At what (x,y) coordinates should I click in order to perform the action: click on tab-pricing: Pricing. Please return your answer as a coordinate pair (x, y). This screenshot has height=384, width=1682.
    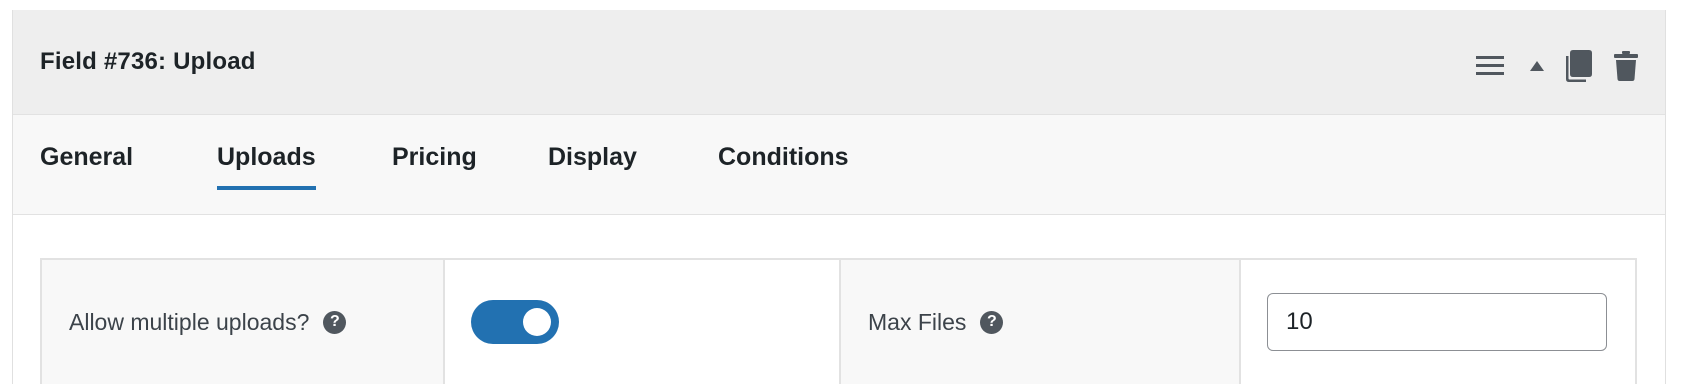
    Looking at the image, I should click on (434, 164).